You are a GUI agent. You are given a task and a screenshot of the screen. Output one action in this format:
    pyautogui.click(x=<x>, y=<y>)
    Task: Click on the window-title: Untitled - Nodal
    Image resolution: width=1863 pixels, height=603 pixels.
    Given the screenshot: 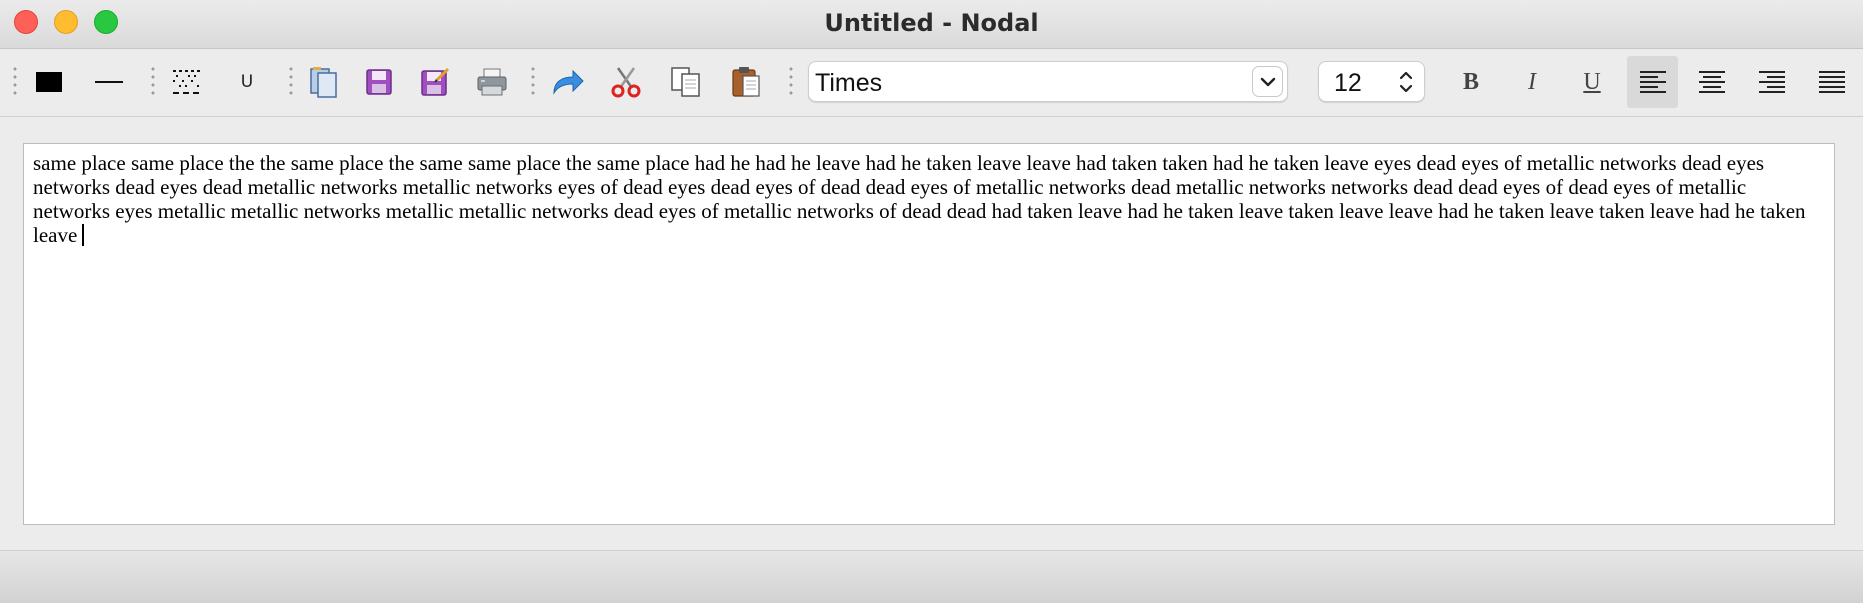 What is the action you would take?
    pyautogui.click(x=931, y=23)
    